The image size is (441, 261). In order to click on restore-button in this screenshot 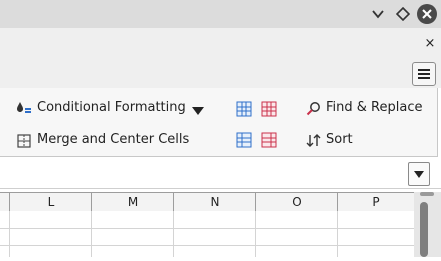, I will do `click(403, 14)`.